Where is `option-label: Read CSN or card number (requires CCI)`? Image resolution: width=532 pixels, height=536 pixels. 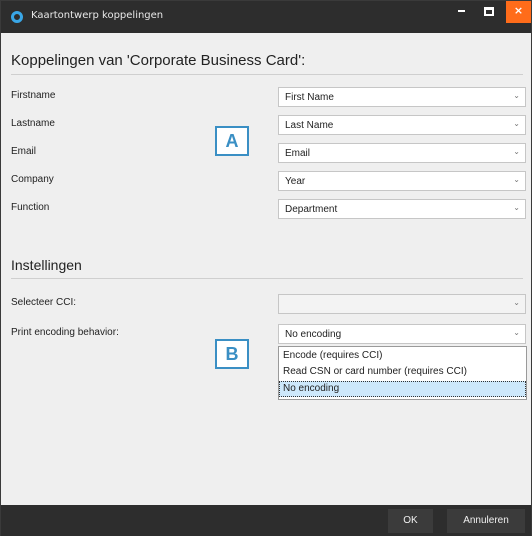 option-label: Read CSN or card number (requires CCI) is located at coordinates (375, 371).